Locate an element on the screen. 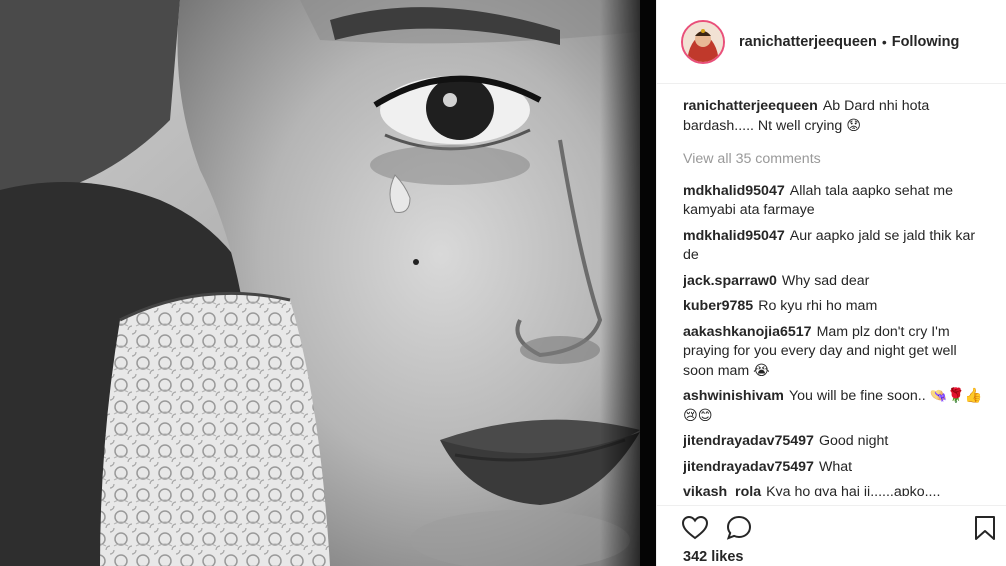 Image resolution: width=1006 pixels, height=566 pixels. post-username: ranichatterjeequeen is located at coordinates (808, 42).